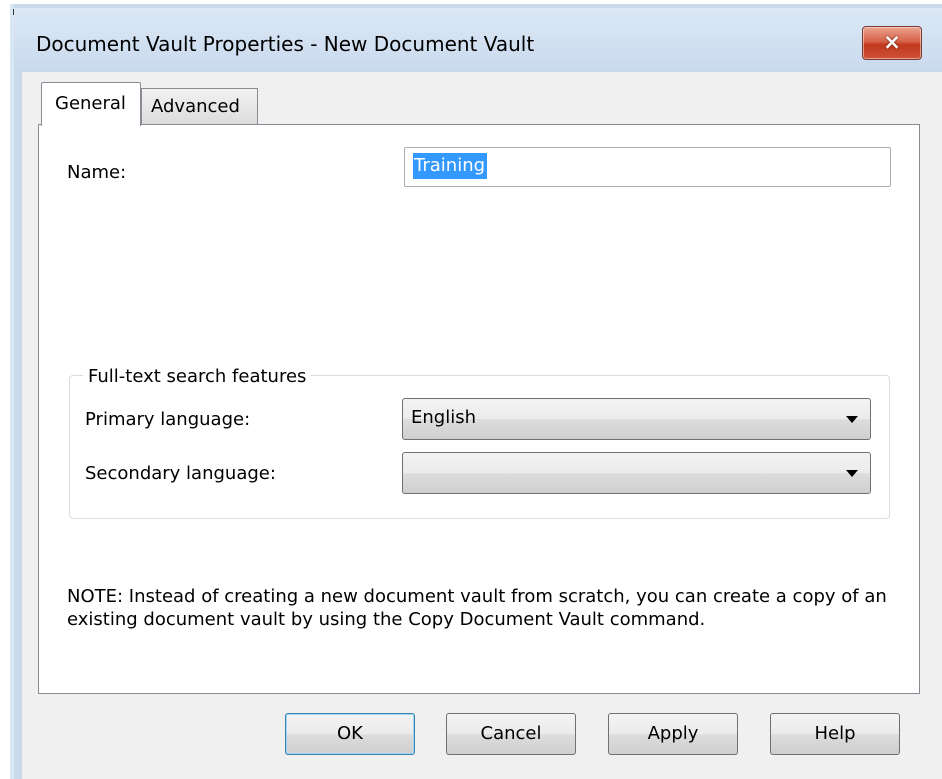 This screenshot has height=779, width=942. What do you see at coordinates (647, 167) in the screenshot?
I see `name-input: Training` at bounding box center [647, 167].